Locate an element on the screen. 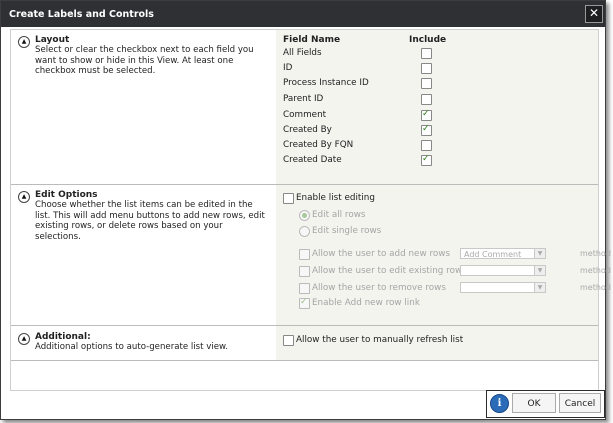 The height and width of the screenshot is (423, 613). edit-single-rows-label: Edit single rows is located at coordinates (347, 231).